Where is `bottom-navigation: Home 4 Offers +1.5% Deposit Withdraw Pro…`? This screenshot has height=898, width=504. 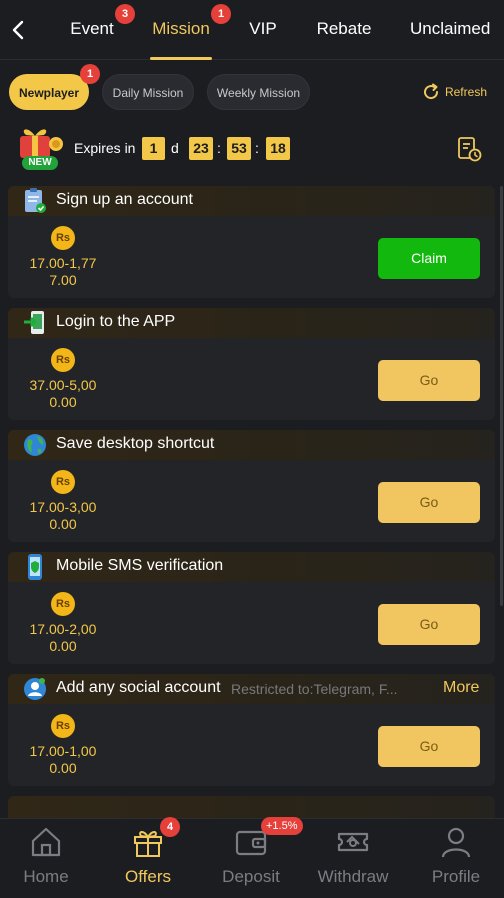
bottom-navigation: Home 4 Offers +1.5% Deposit Withdraw Pro… is located at coordinates (252, 857).